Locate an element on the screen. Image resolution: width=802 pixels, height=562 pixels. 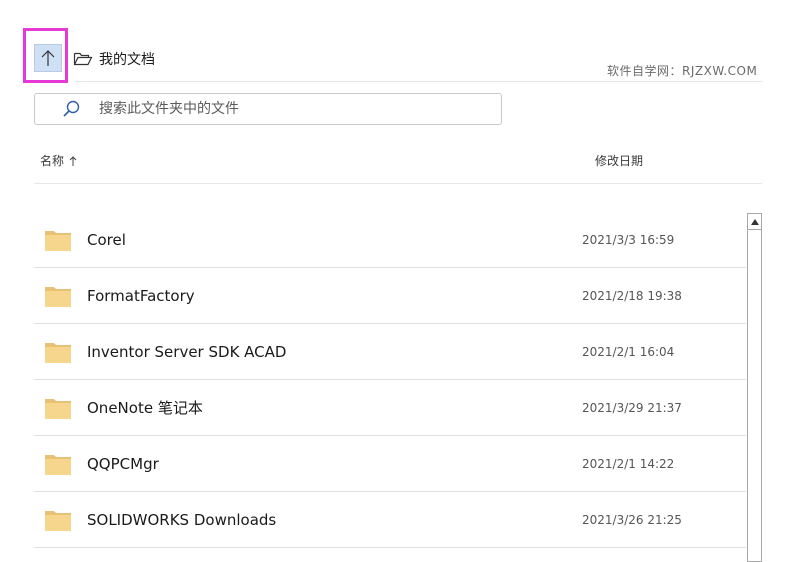
column-header-name: 名称 is located at coordinates (59, 160).